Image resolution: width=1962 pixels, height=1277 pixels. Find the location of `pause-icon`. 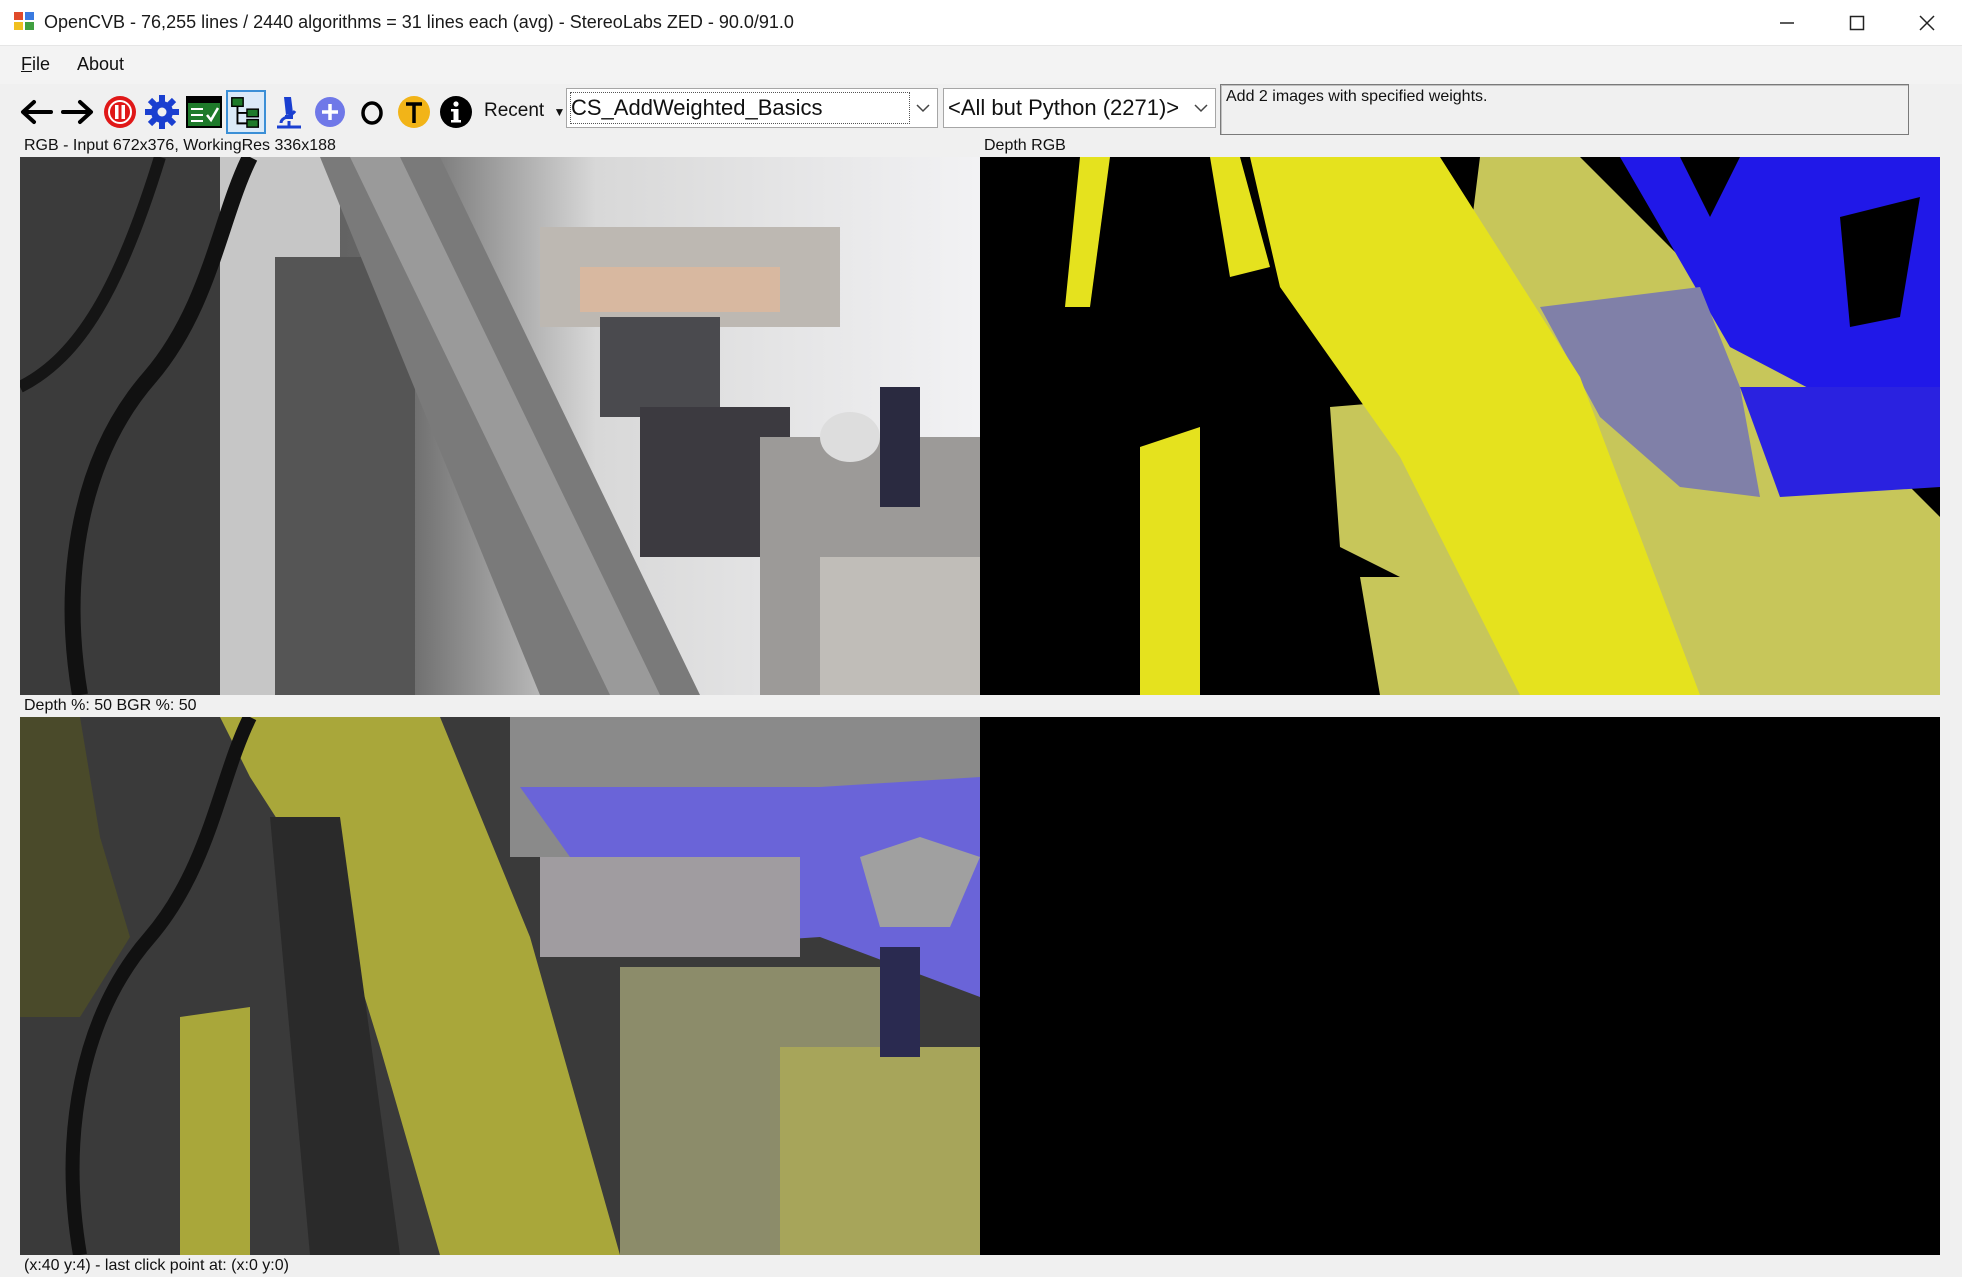

pause-icon is located at coordinates (120, 112).